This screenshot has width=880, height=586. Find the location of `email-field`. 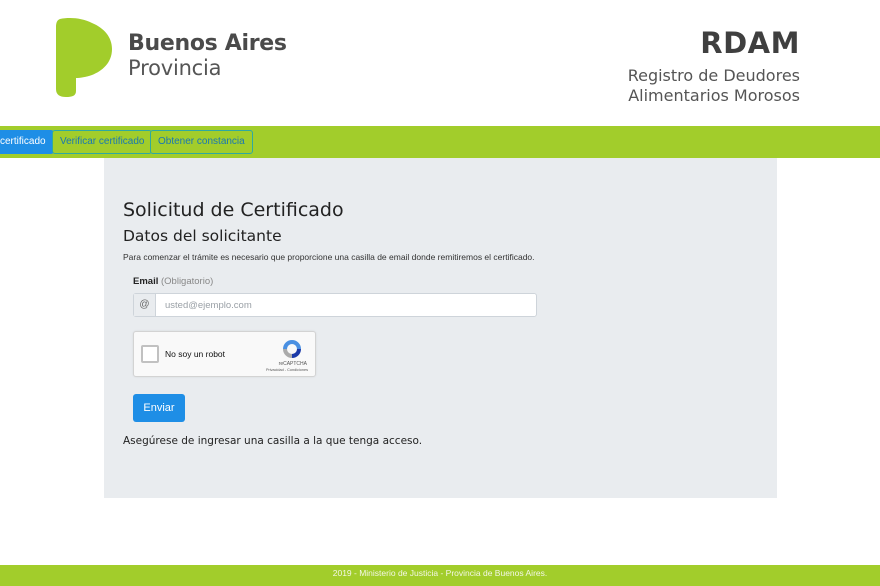

email-field is located at coordinates (346, 305).